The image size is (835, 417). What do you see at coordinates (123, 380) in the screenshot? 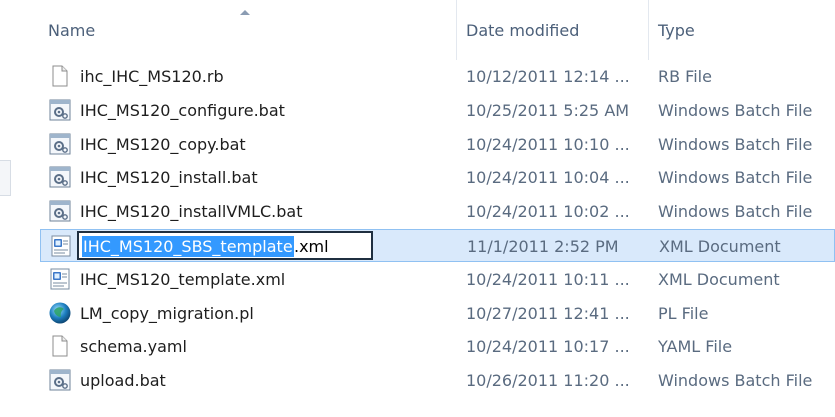
I see `file-name: upload.bat` at bounding box center [123, 380].